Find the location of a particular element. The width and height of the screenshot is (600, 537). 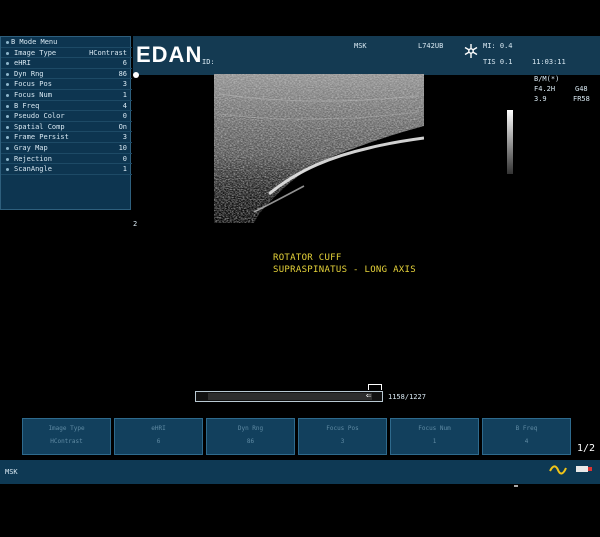

menu-item-value: 86 is located at coordinates (122, 73).